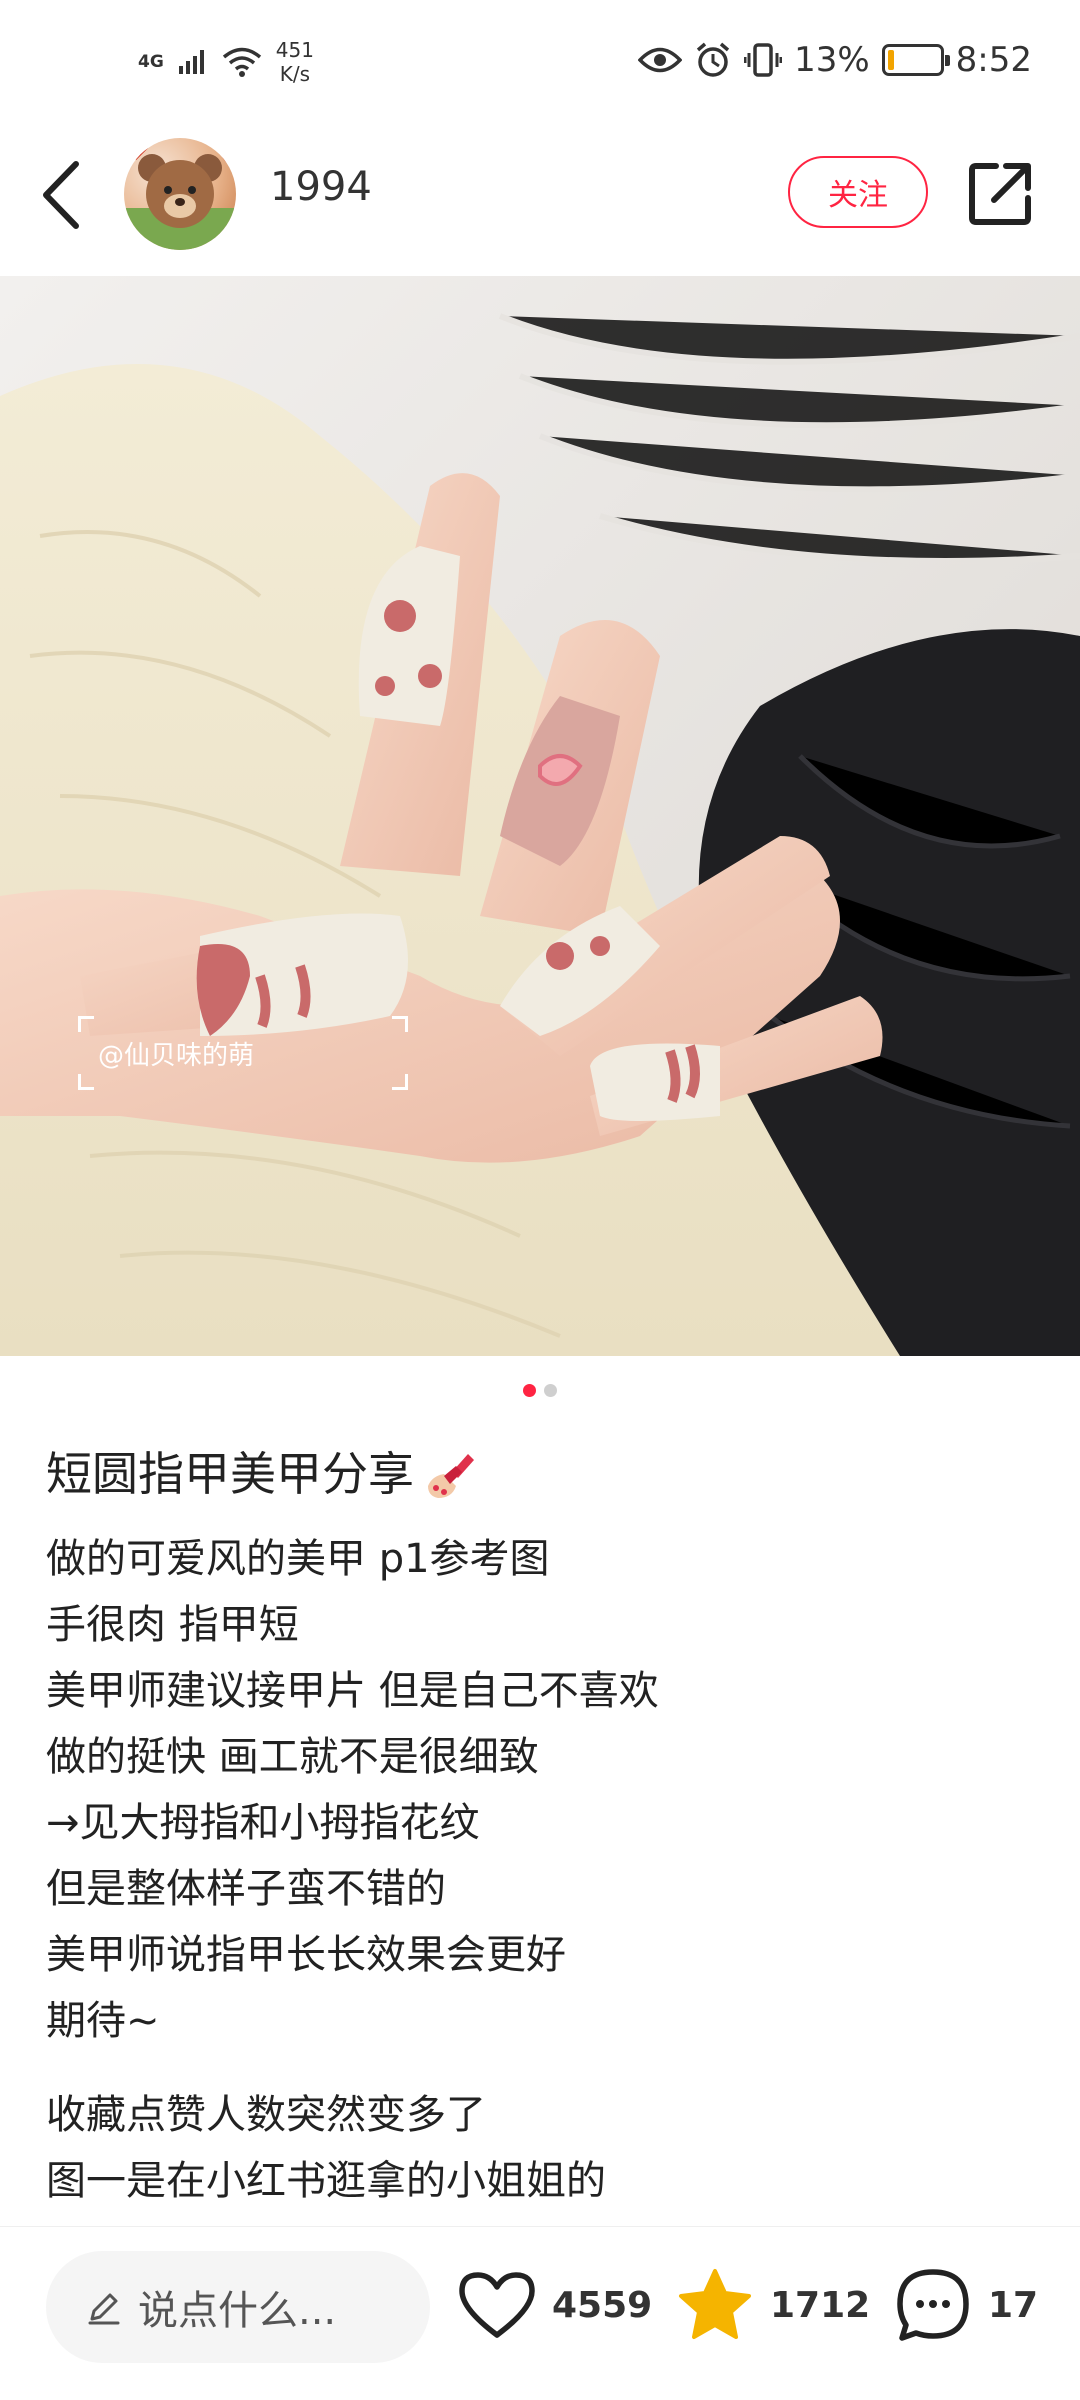  I want to click on note-body-line: 图一是在小红书逛拿的小姐姐的, so click(326, 2181).